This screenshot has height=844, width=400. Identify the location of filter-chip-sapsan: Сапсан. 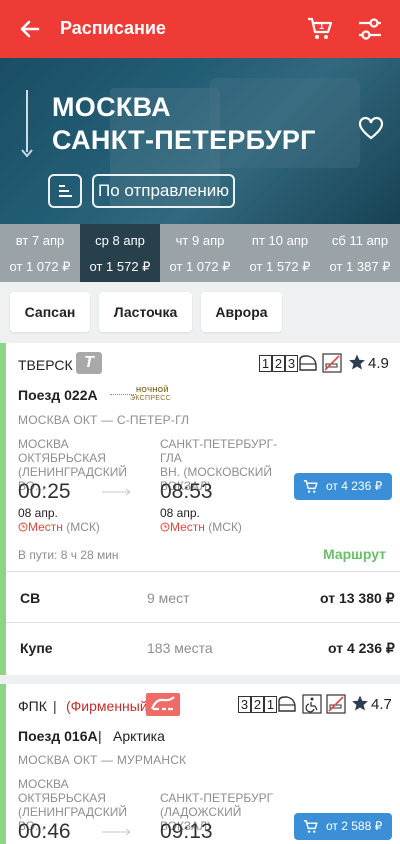
(50, 312).